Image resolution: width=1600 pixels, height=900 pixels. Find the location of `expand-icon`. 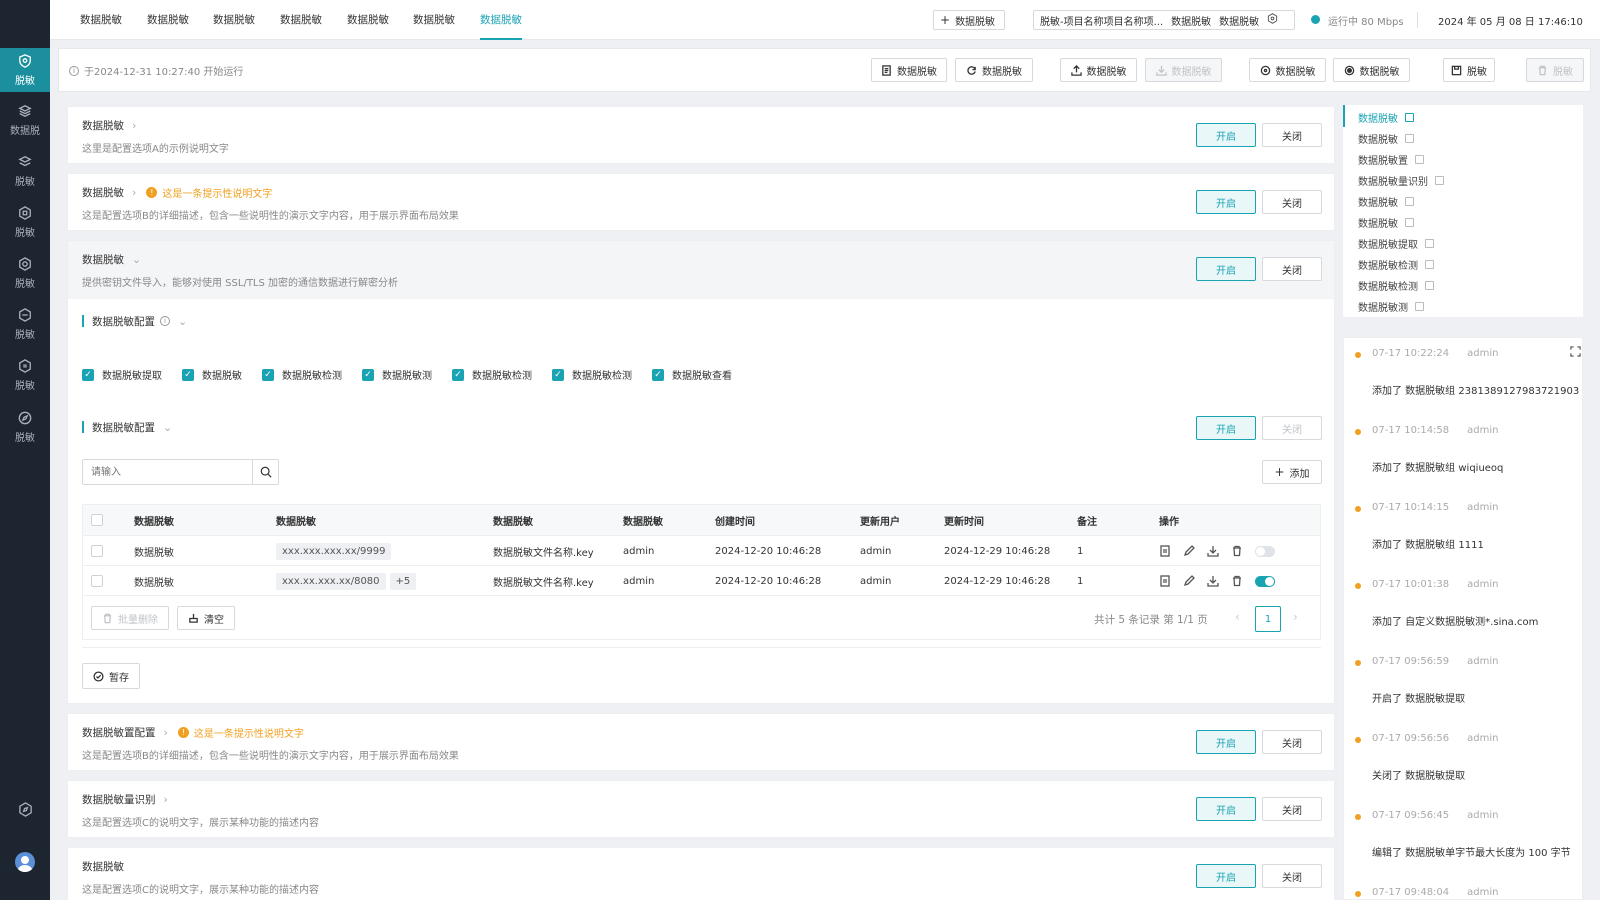

expand-icon is located at coordinates (1575, 353).